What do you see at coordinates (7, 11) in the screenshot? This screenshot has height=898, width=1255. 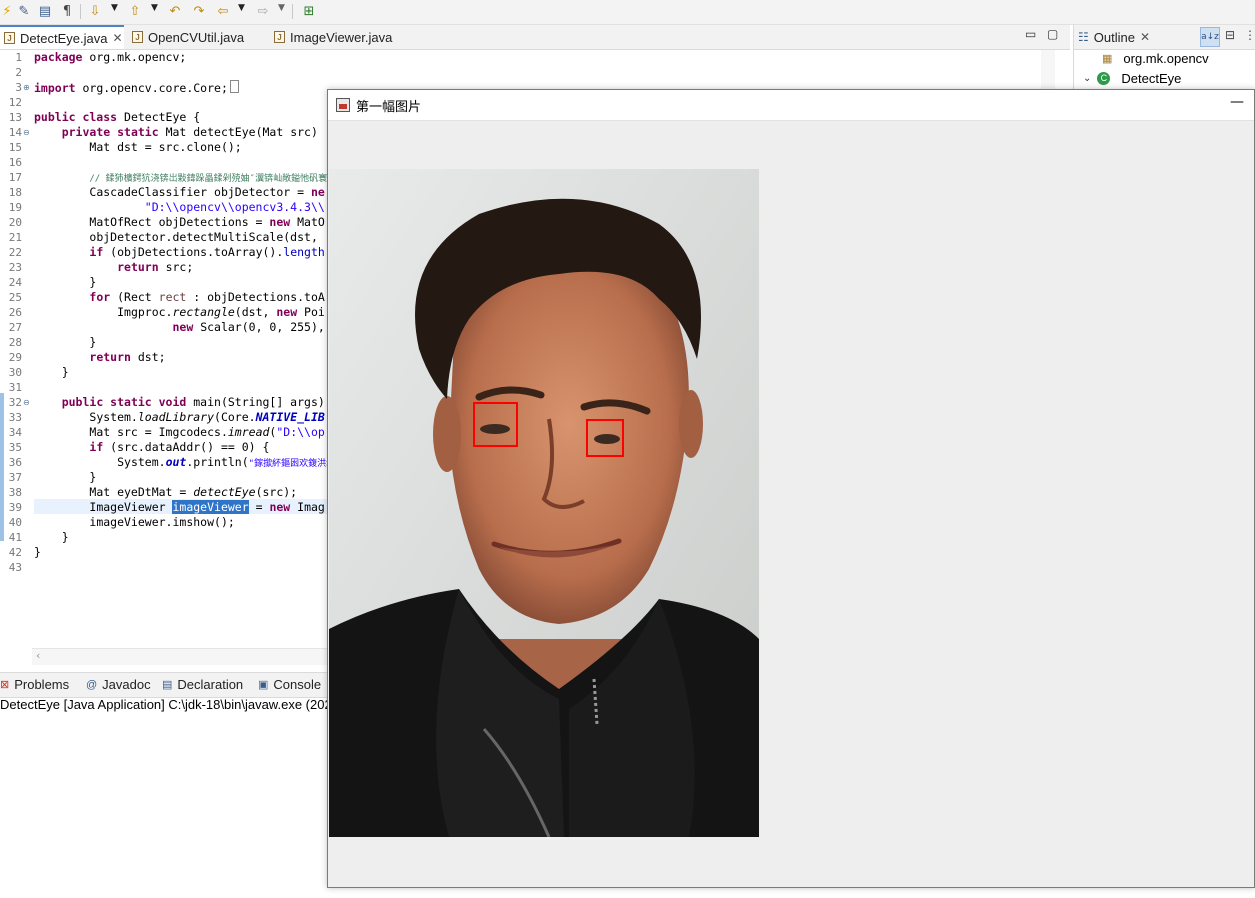 I see `lightning-icon: ⚡` at bounding box center [7, 11].